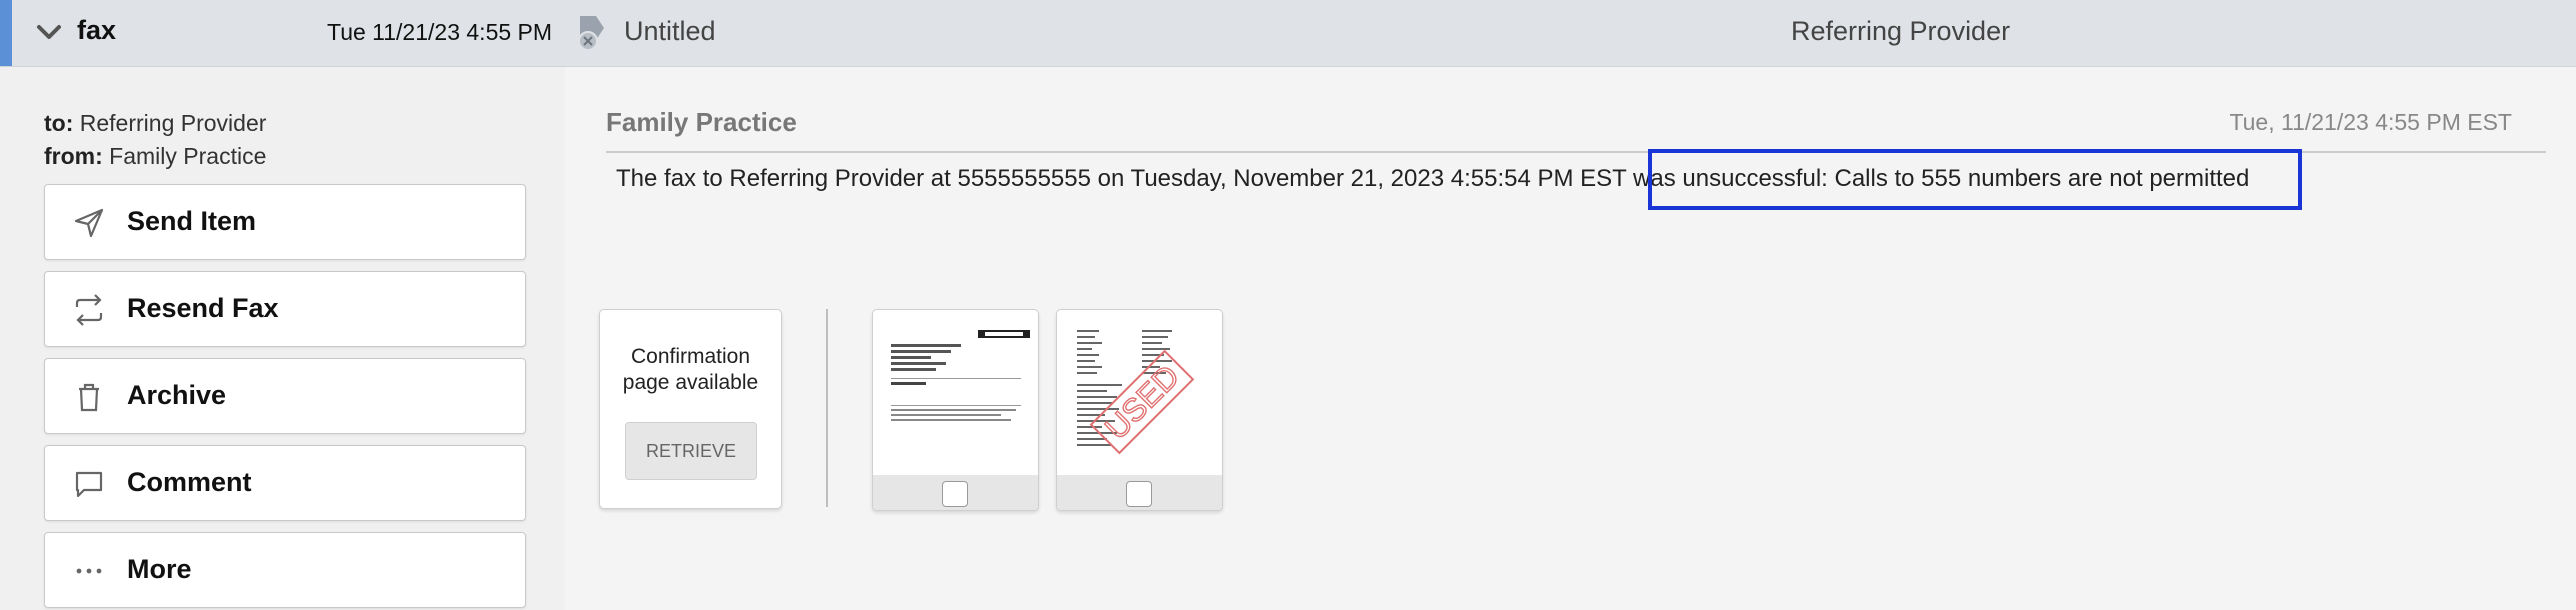  I want to click on to-label: to:, so click(59, 123).